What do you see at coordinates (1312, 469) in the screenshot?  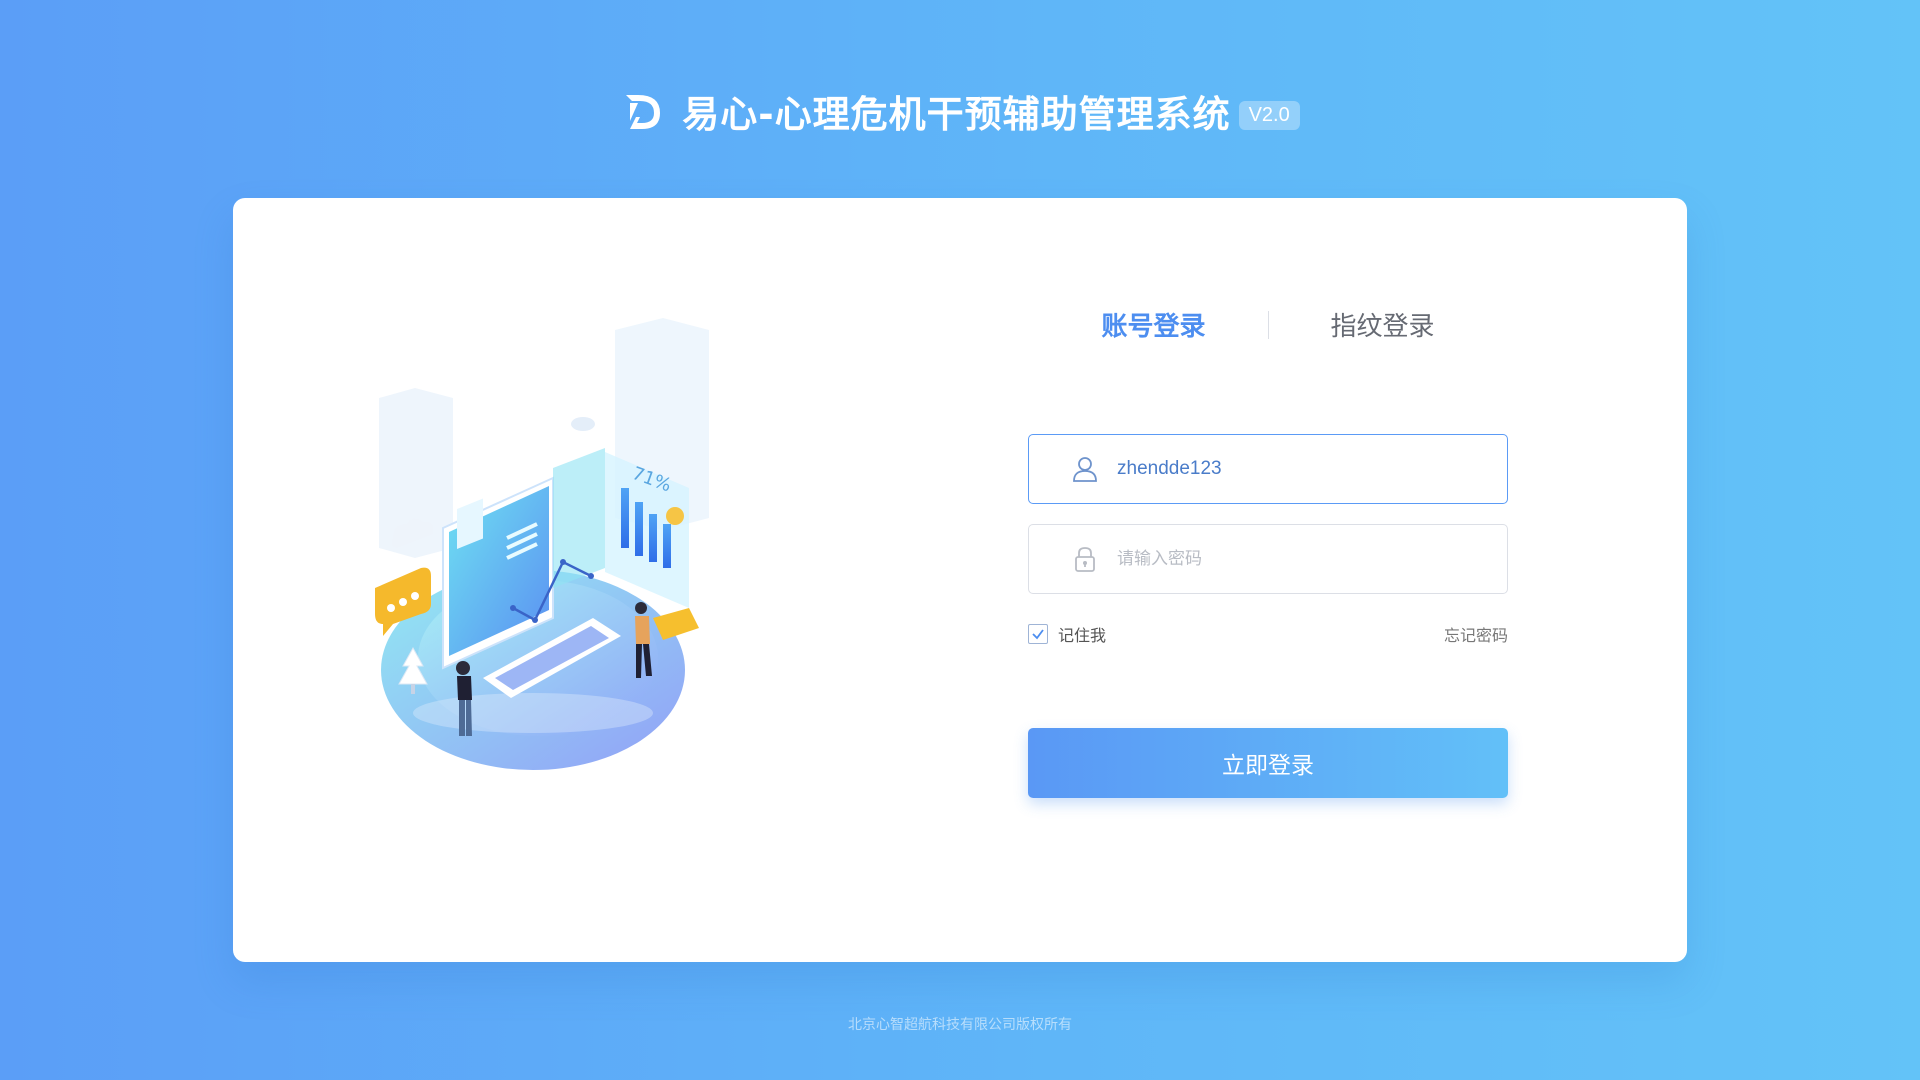 I see `username-input` at bounding box center [1312, 469].